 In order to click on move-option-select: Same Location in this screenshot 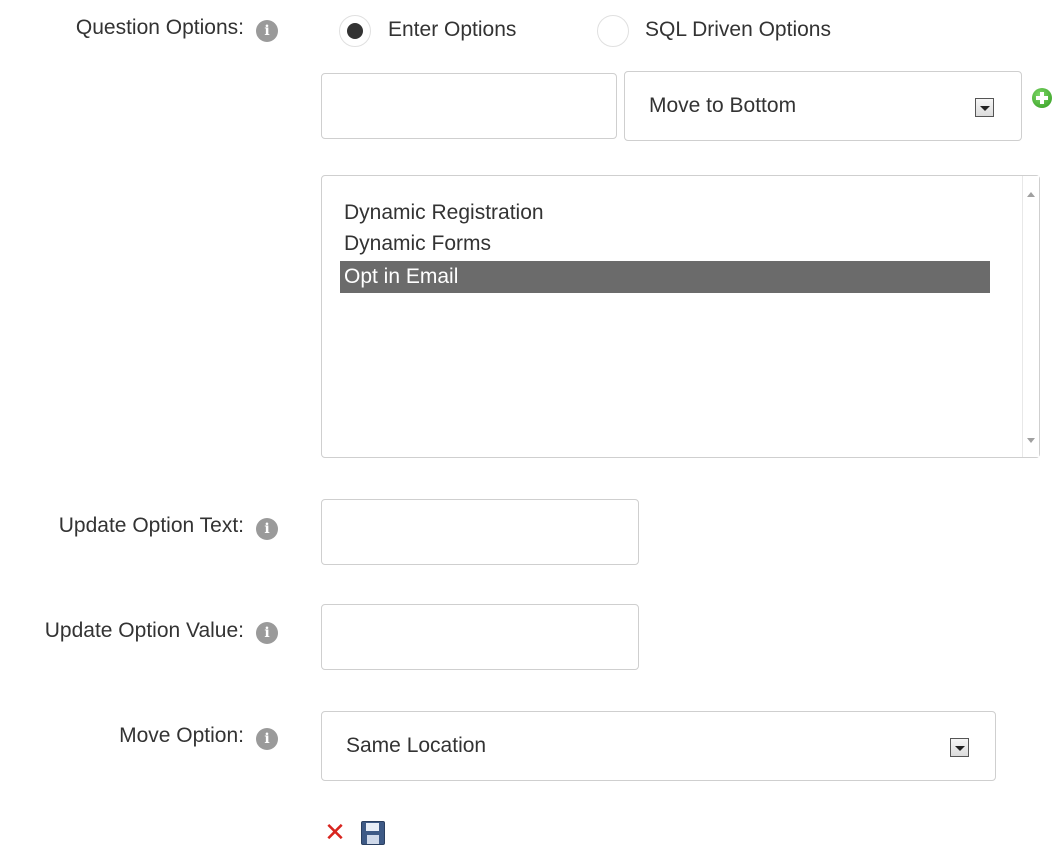, I will do `click(658, 746)`.